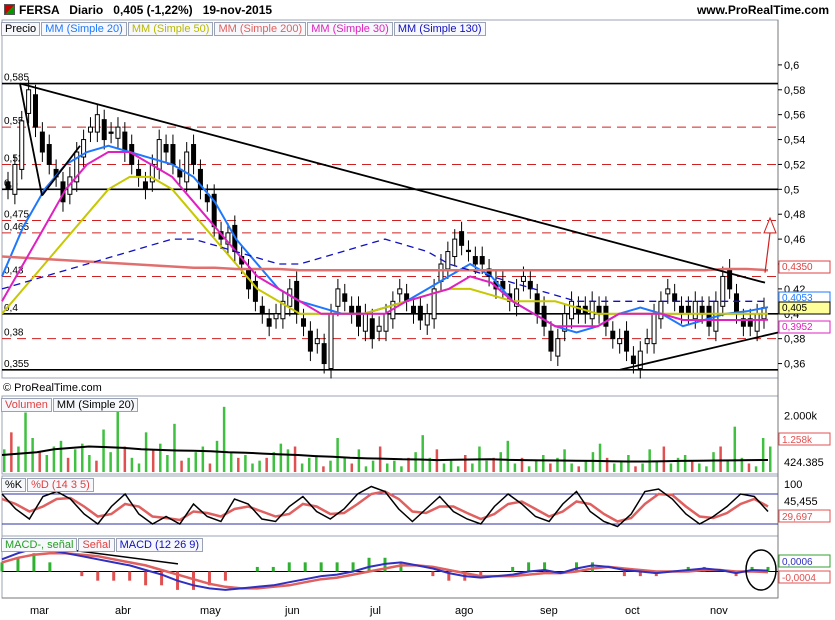 The height and width of the screenshot is (620, 835). I want to click on month-label: jul, so click(375, 611).